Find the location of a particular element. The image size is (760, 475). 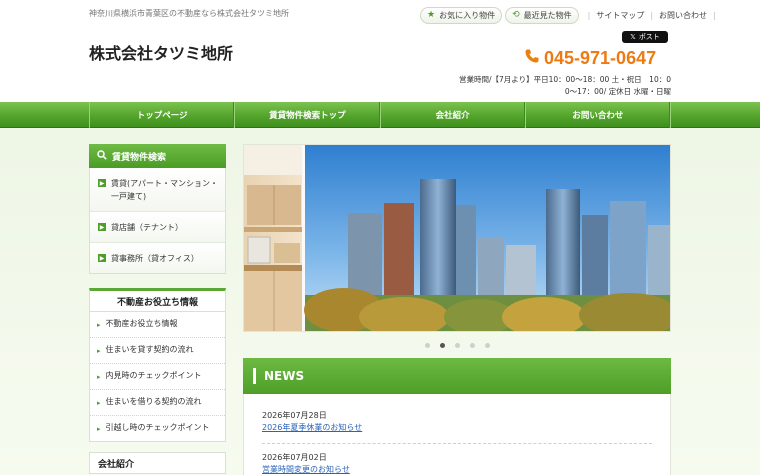

star-icon: ★ is located at coordinates (431, 15).